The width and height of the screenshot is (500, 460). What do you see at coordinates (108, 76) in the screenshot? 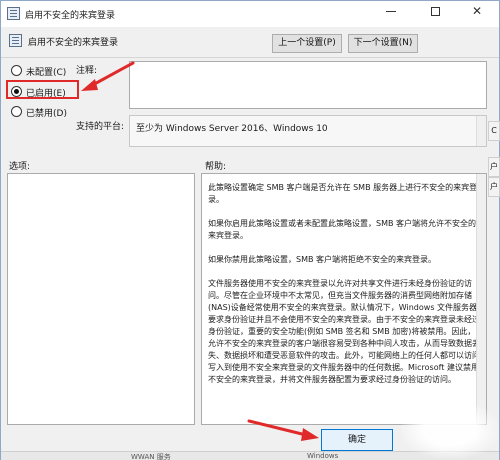
I see `annotation-arrow-upper` at bounding box center [108, 76].